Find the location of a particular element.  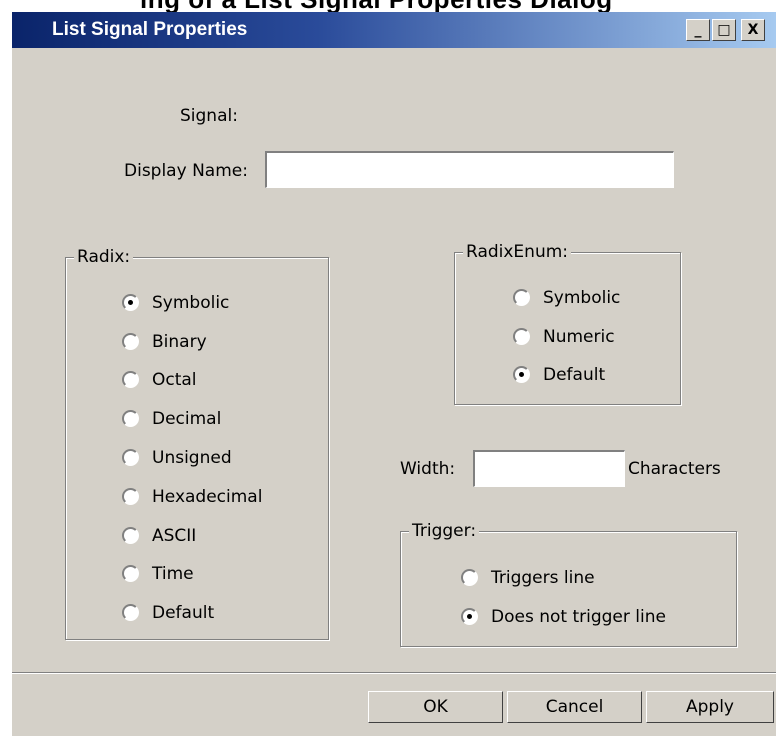

maximize-button: □ is located at coordinates (724, 30).